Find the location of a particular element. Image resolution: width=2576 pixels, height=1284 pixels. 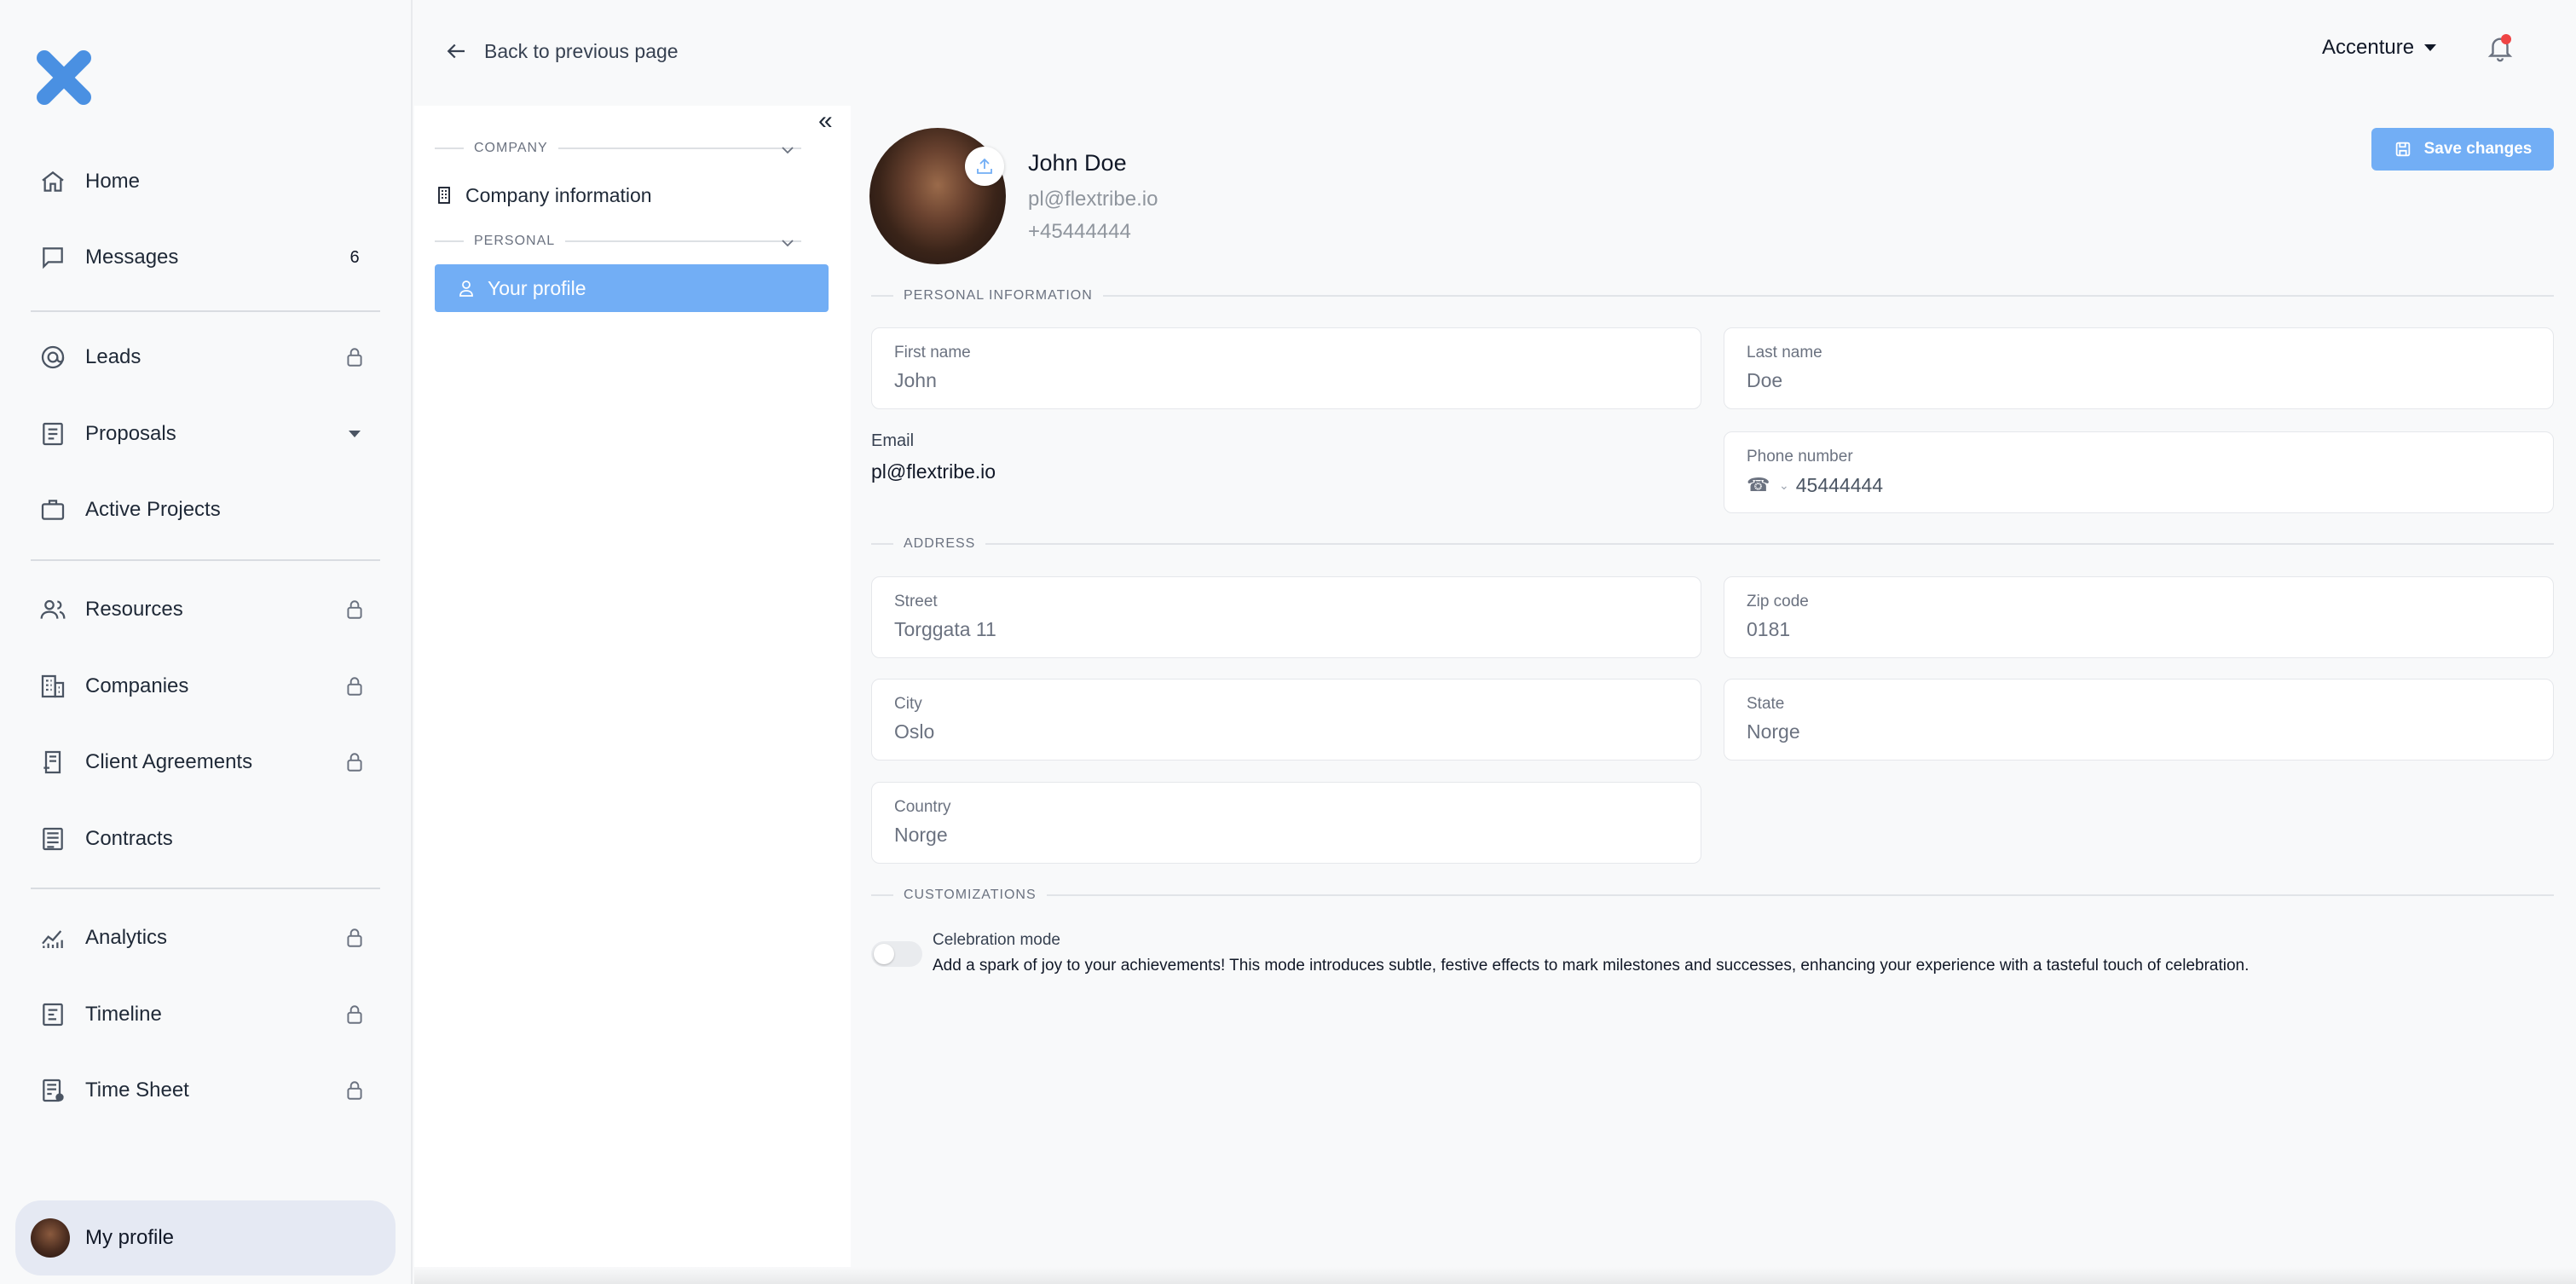

phone-input: 45444444 is located at coordinates (1839, 485).